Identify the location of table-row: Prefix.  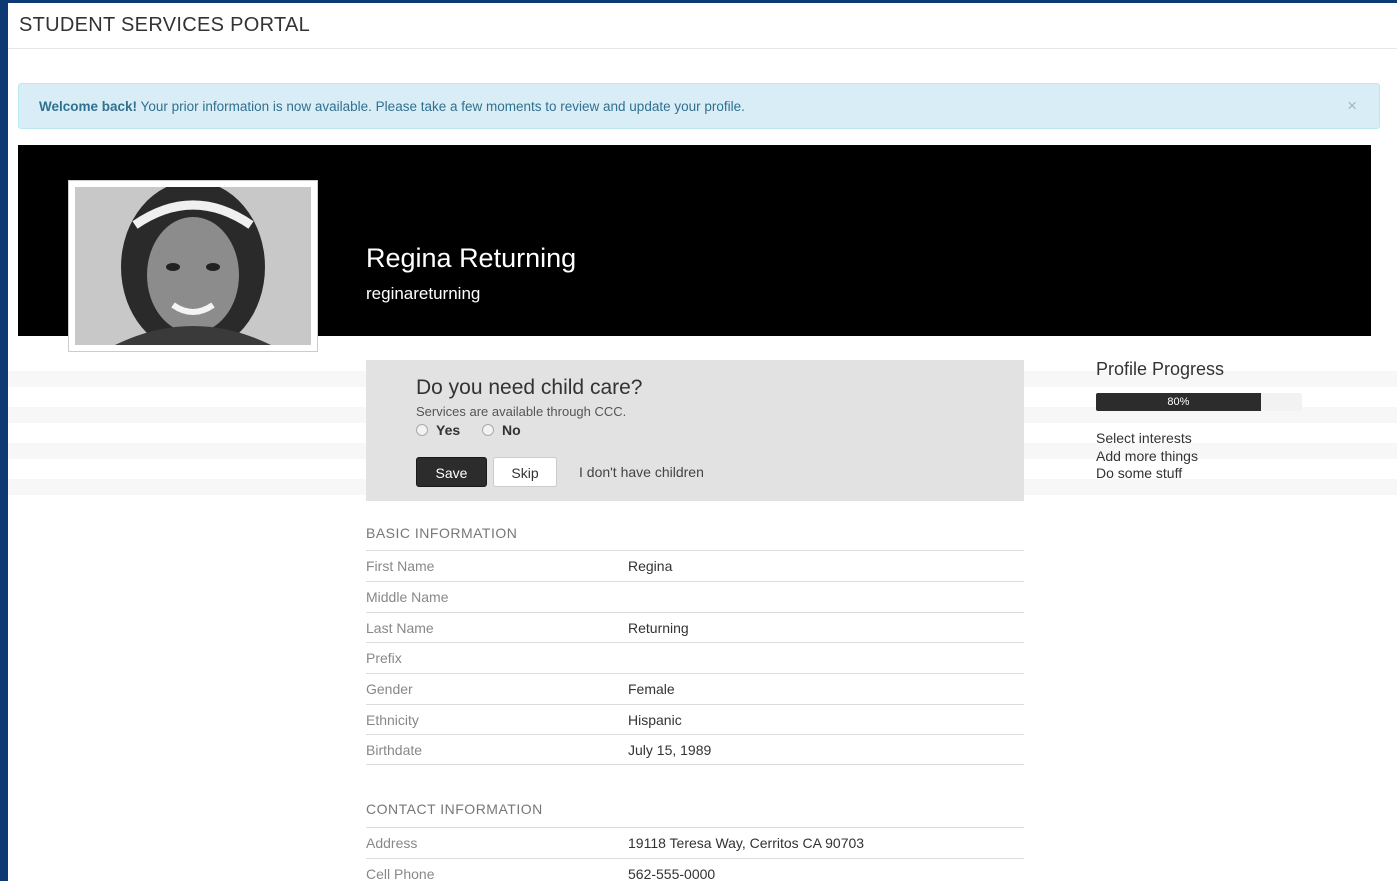
(695, 657).